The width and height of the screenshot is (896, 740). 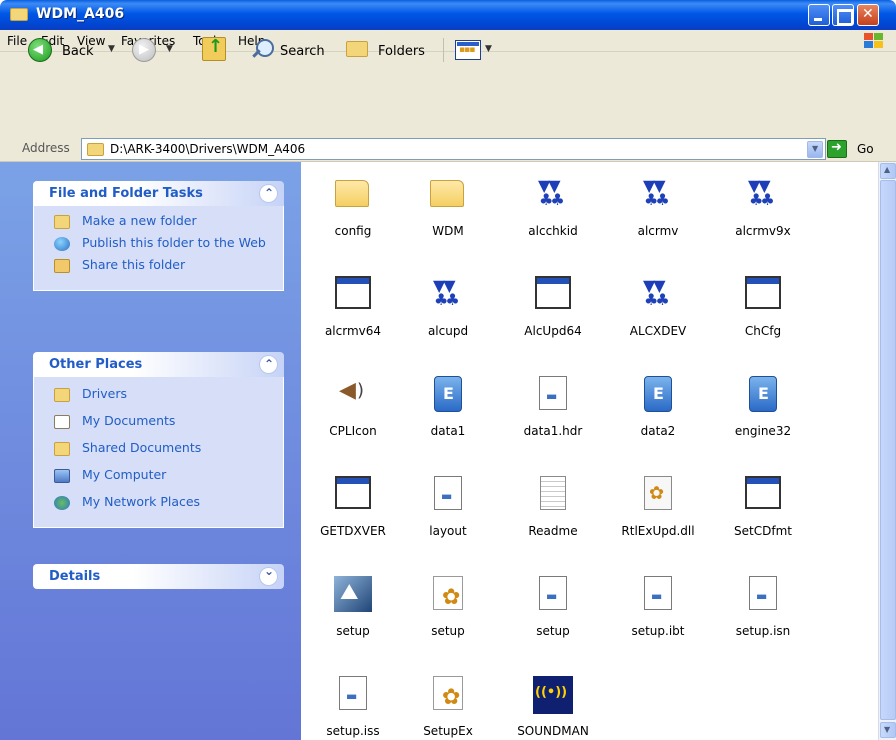 What do you see at coordinates (78, 51) in the screenshot?
I see `back-label: Back` at bounding box center [78, 51].